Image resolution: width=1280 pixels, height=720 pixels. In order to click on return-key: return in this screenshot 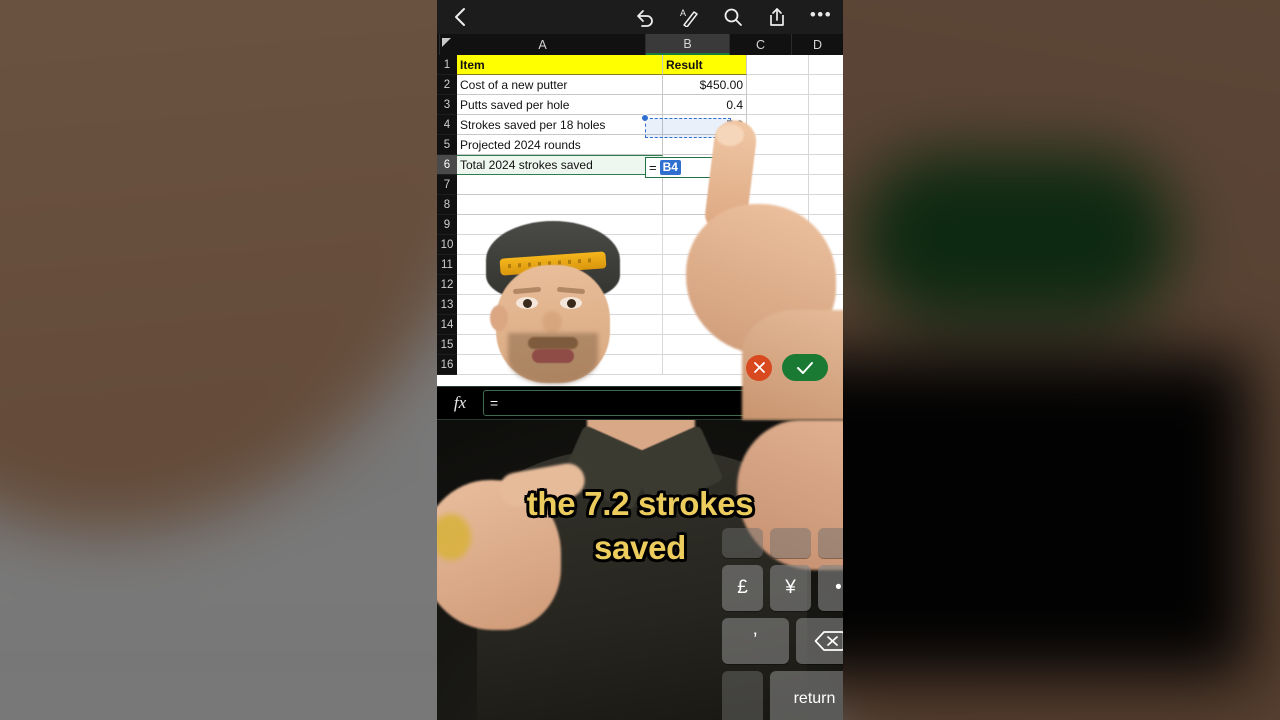, I will do `click(806, 695)`.